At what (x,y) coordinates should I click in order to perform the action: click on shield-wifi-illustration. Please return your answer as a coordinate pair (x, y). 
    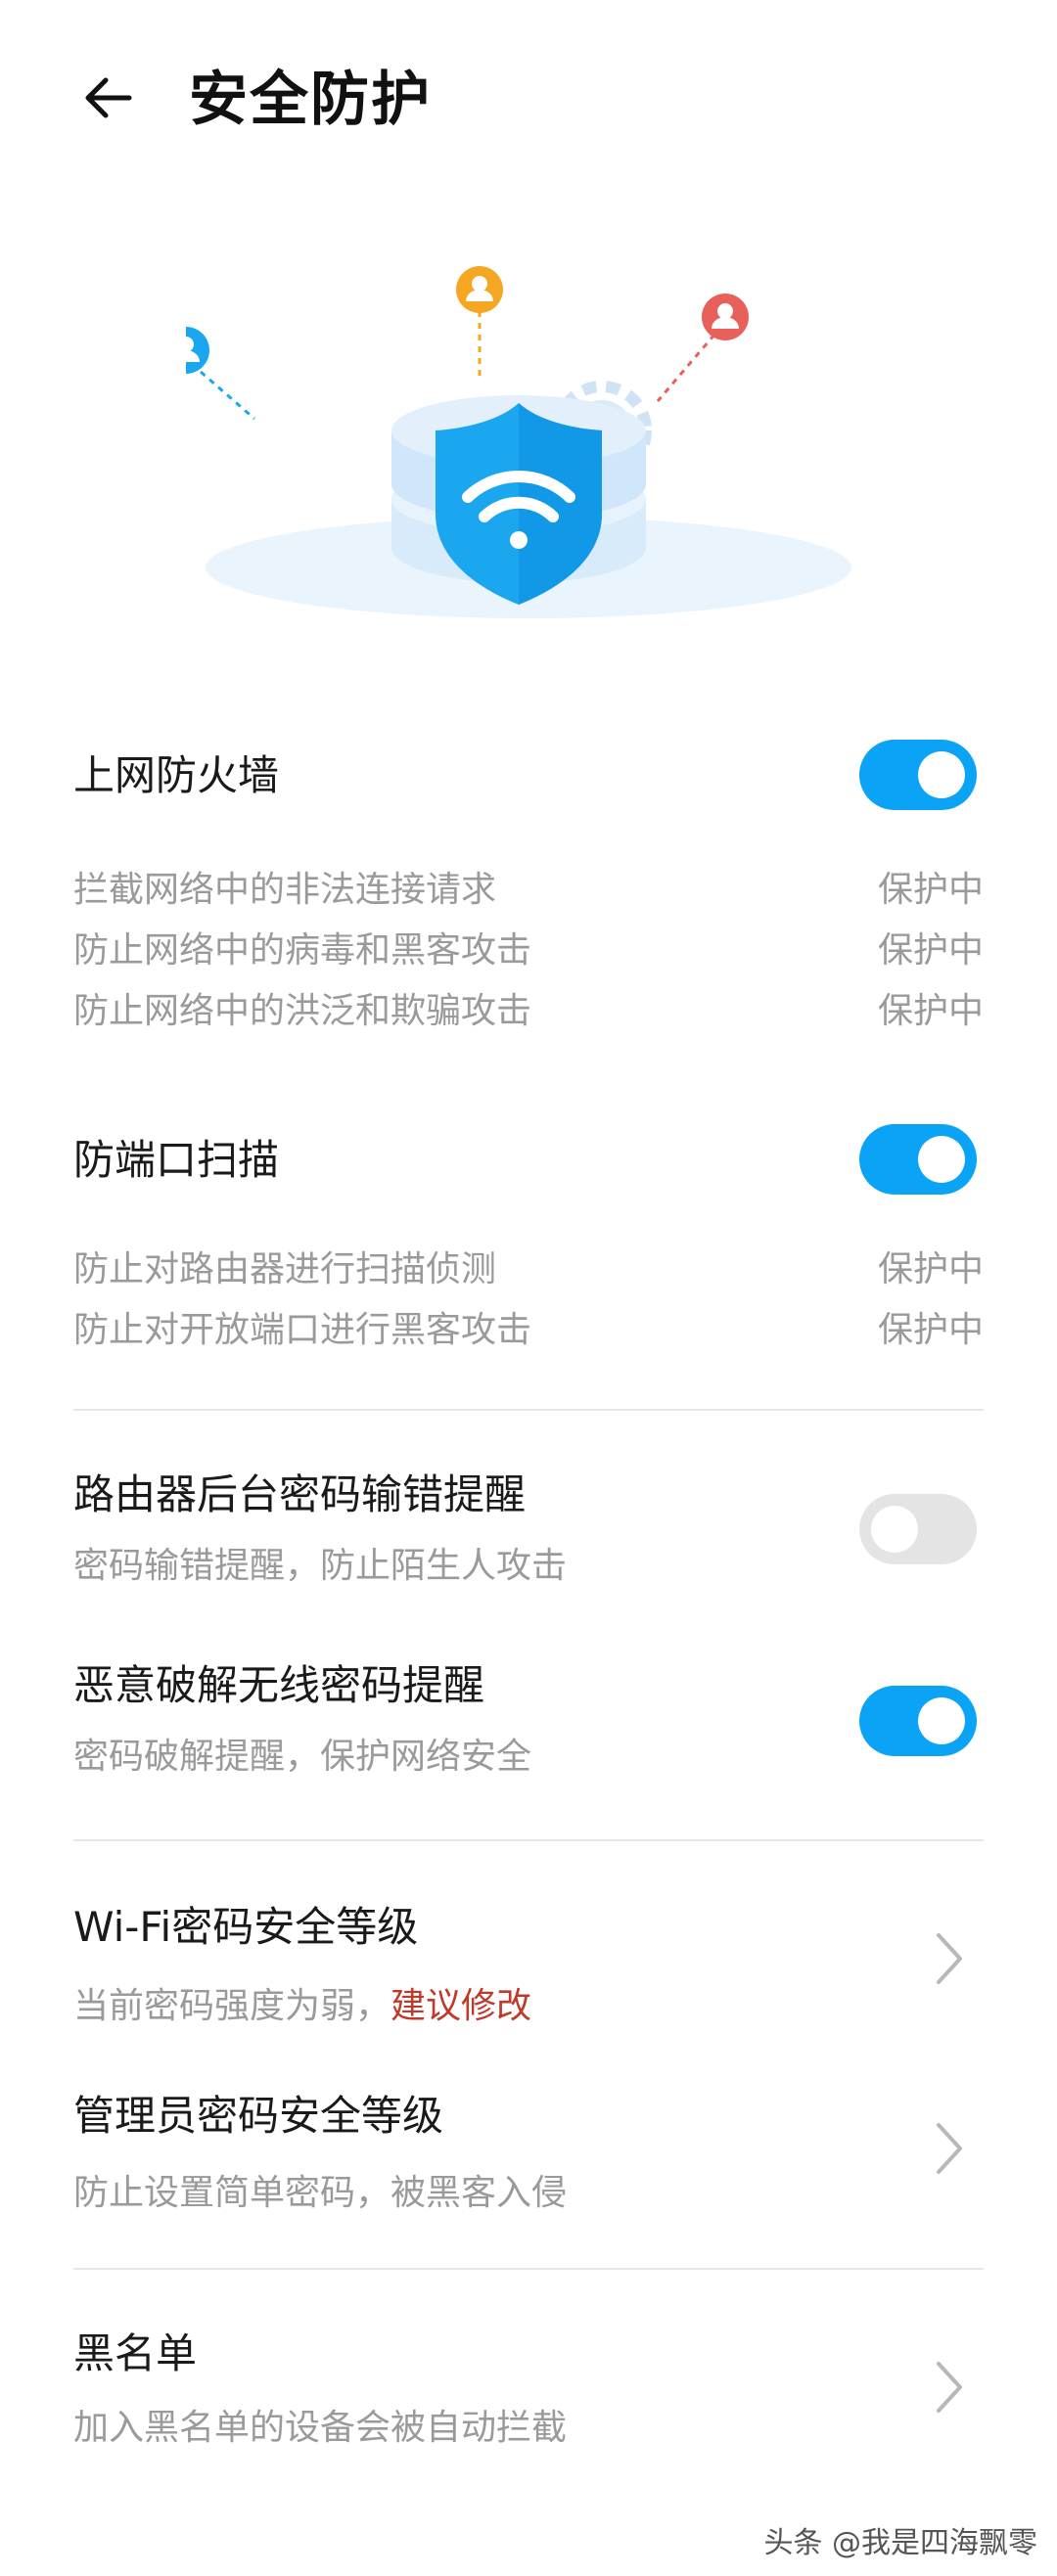
    Looking at the image, I should click on (519, 442).